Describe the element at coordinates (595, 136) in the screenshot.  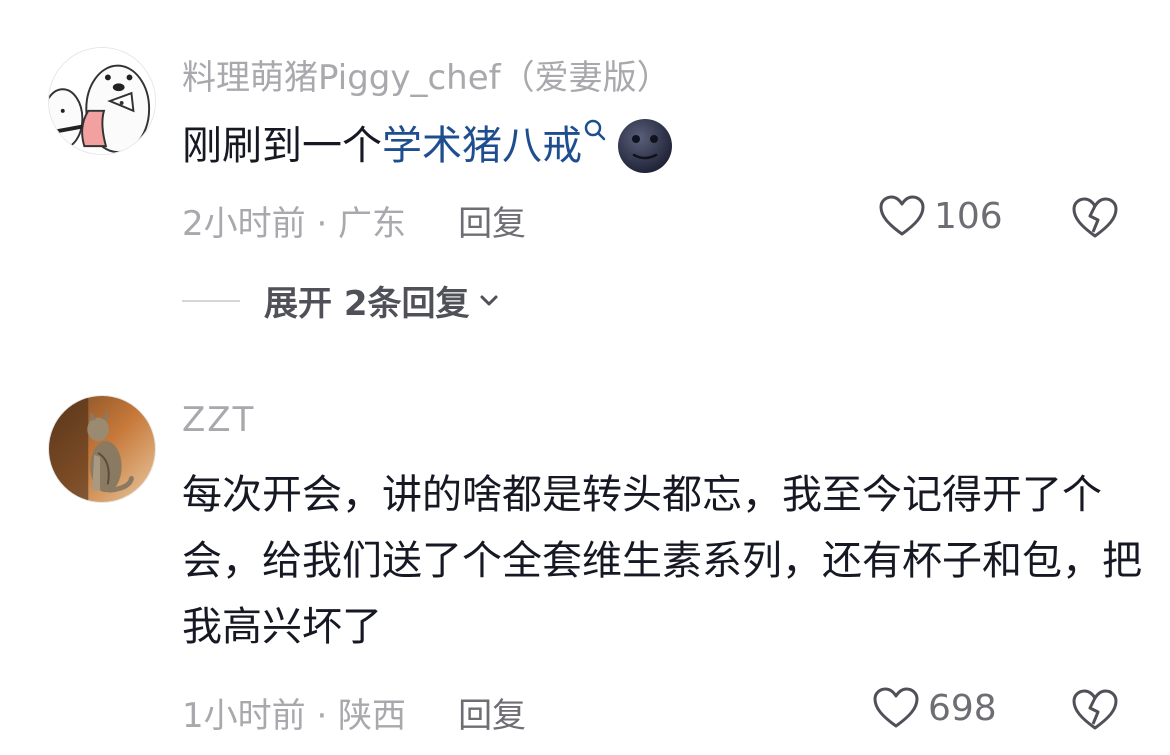
I see `search-icon` at that location.